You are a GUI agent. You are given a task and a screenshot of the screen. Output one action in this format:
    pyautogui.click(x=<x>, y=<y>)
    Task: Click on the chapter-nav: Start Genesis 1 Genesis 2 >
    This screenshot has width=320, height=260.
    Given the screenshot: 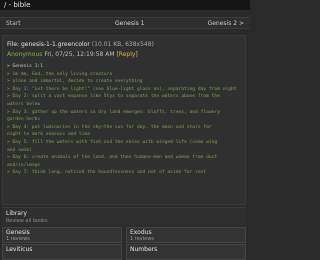 What is the action you would take?
    pyautogui.click(x=125, y=23)
    